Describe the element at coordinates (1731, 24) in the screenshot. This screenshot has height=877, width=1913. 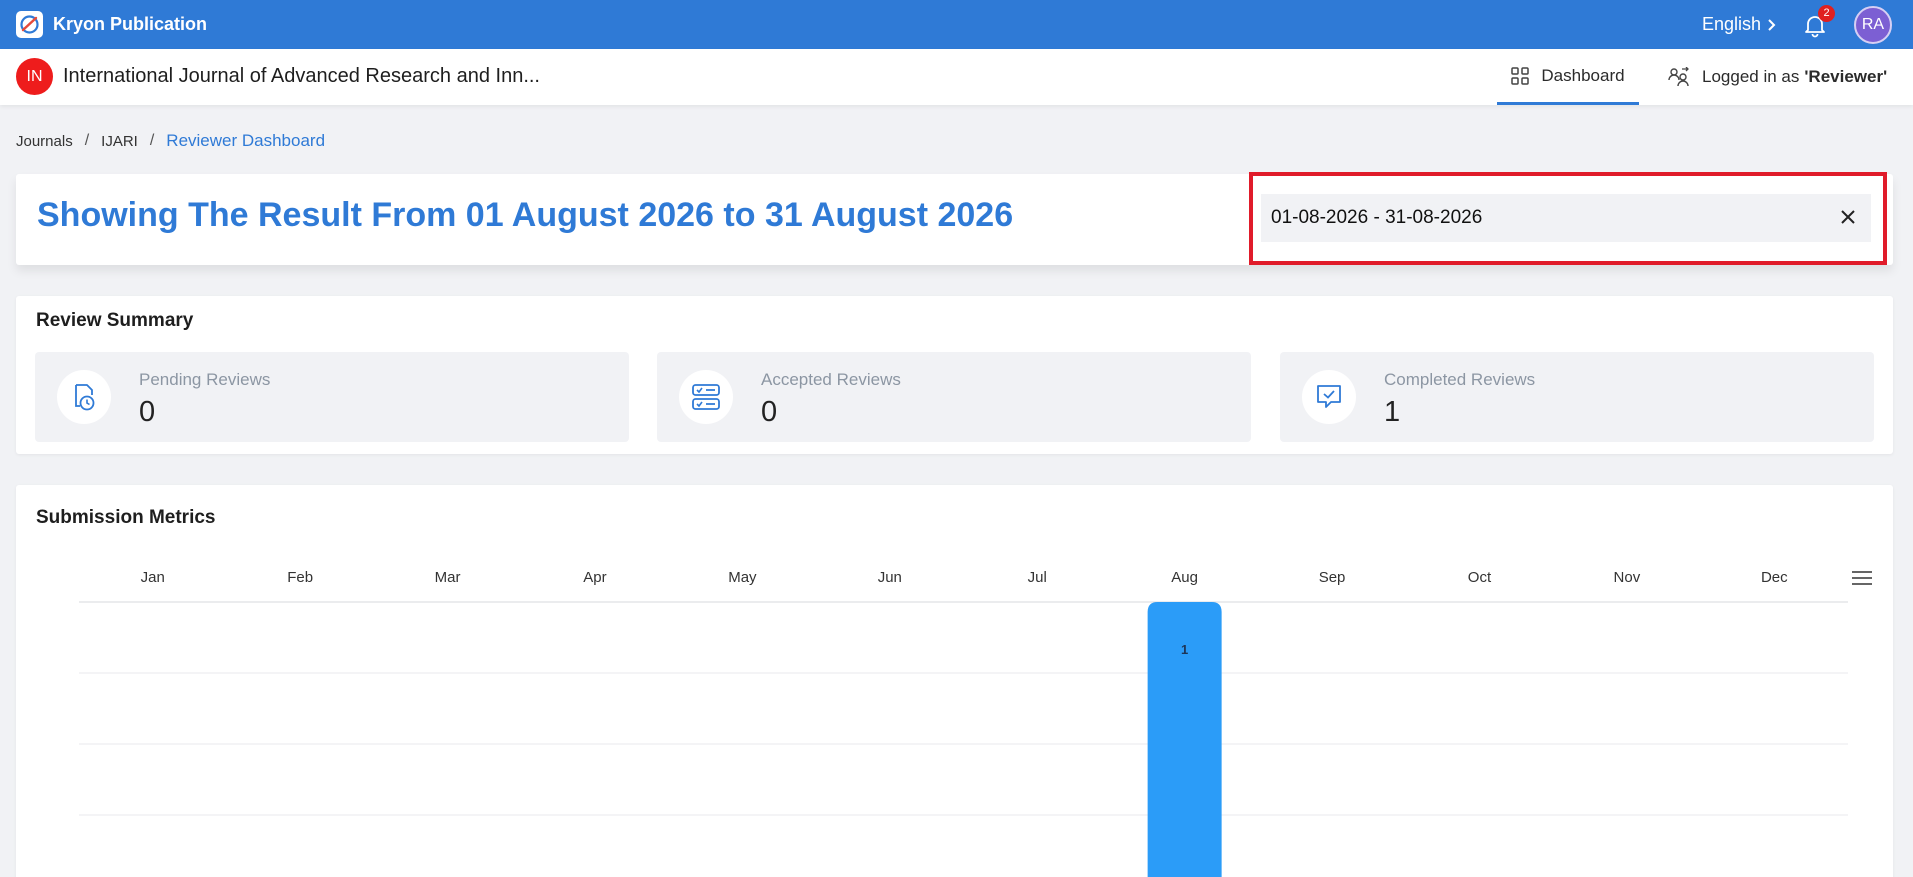
I see `language-label: English` at that location.